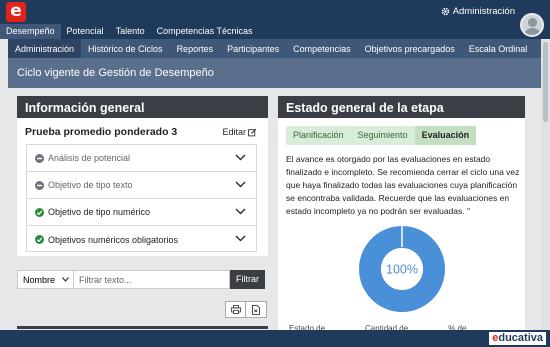 The image size is (550, 347). Describe the element at coordinates (195, 48) in the screenshot. I see `subtab-reportes: Reportes` at that location.